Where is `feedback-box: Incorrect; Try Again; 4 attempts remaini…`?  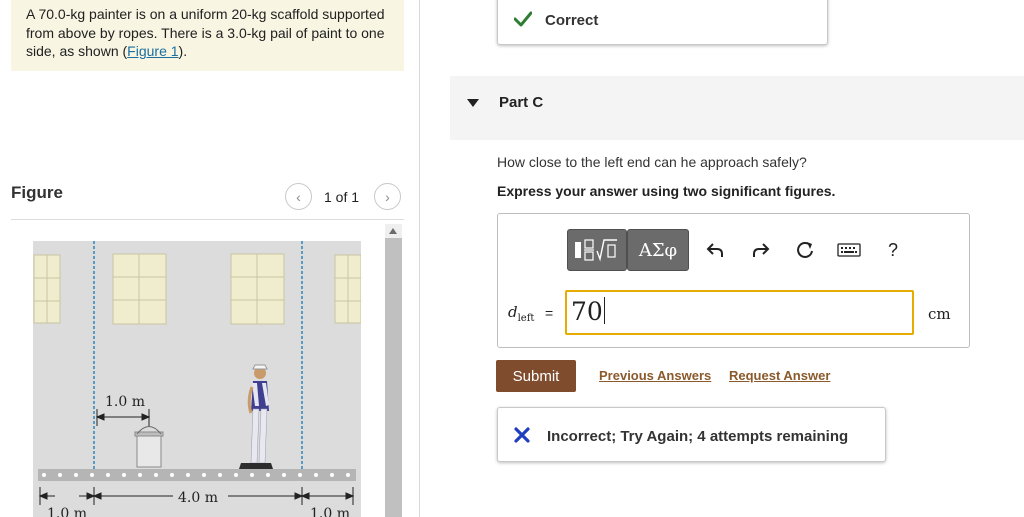 feedback-box: Incorrect; Try Again; 4 attempts remaini… is located at coordinates (691, 434).